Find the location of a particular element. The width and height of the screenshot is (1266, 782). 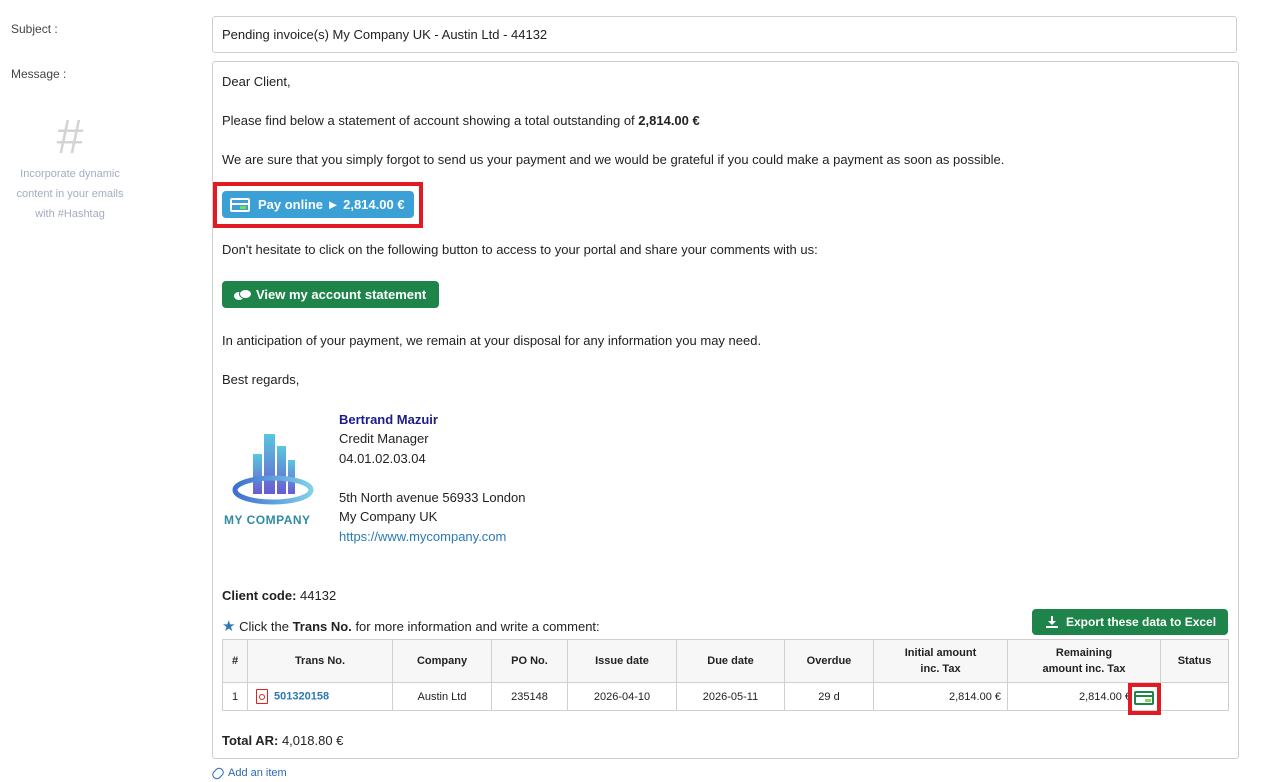

view-account-statement-button: View my account statement is located at coordinates (330, 294).